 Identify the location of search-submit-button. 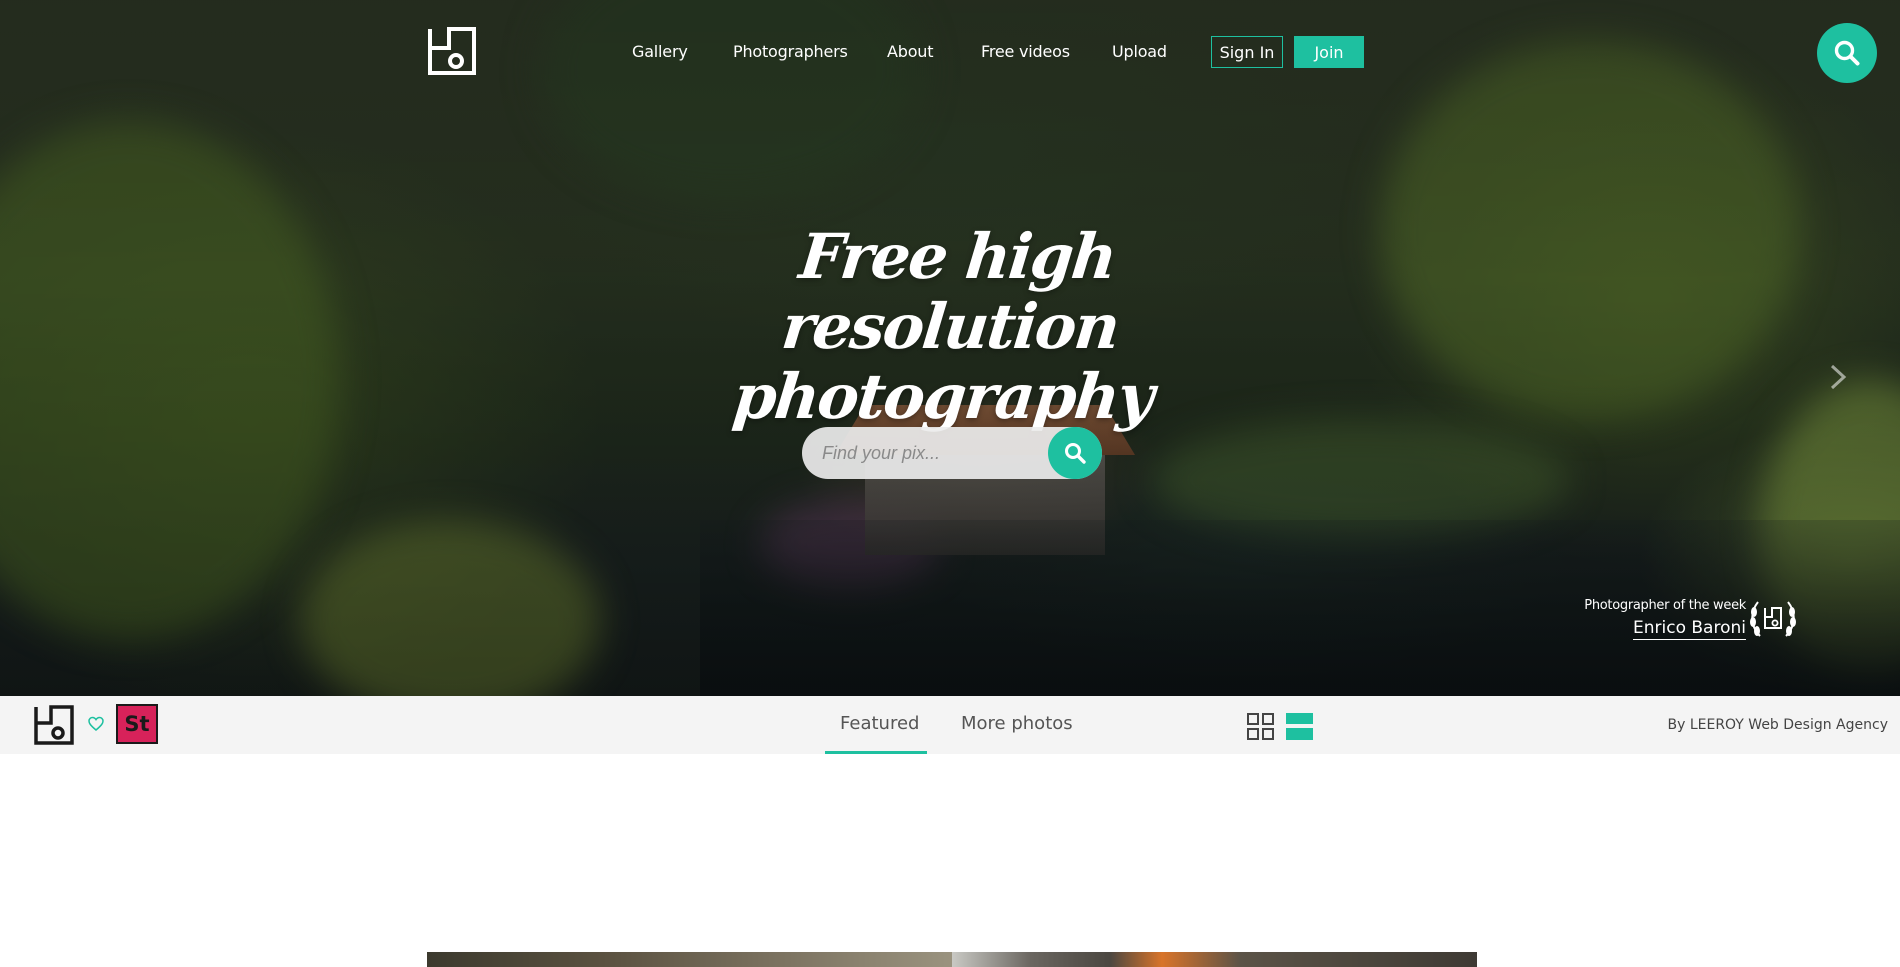
(1075, 453).